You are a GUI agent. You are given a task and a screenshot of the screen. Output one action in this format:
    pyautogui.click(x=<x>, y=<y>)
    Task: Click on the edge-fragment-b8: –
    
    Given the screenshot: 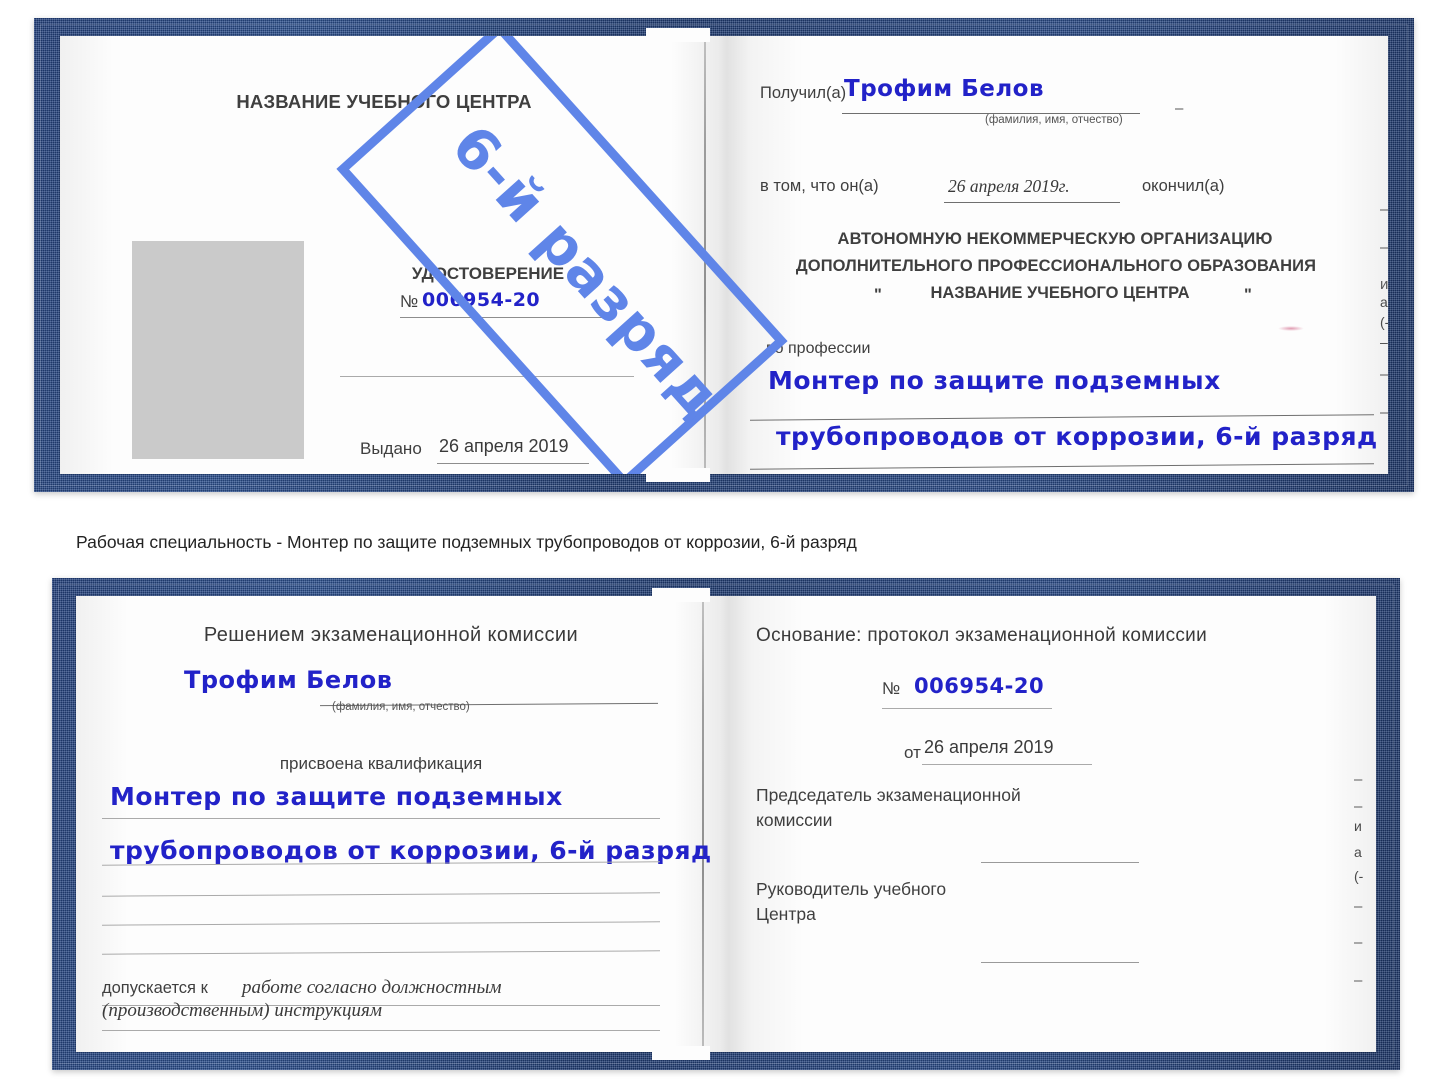 What is the action you would take?
    pyautogui.click(x=1358, y=980)
    